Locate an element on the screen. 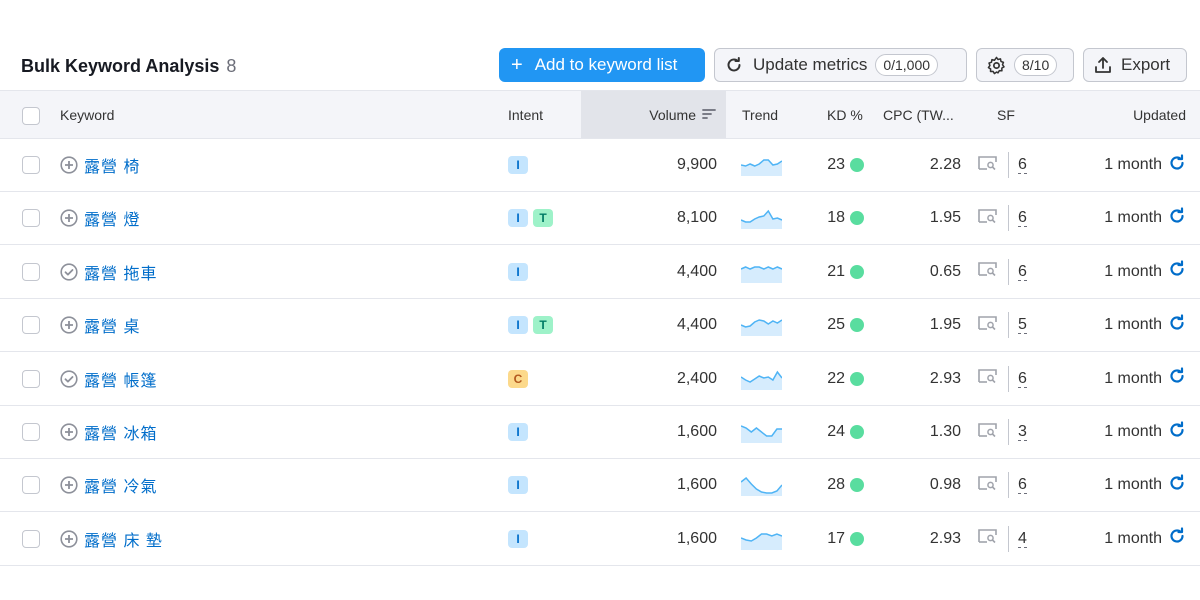 The image size is (1200, 600). column-header-trend: Trend is located at coordinates (760, 114).